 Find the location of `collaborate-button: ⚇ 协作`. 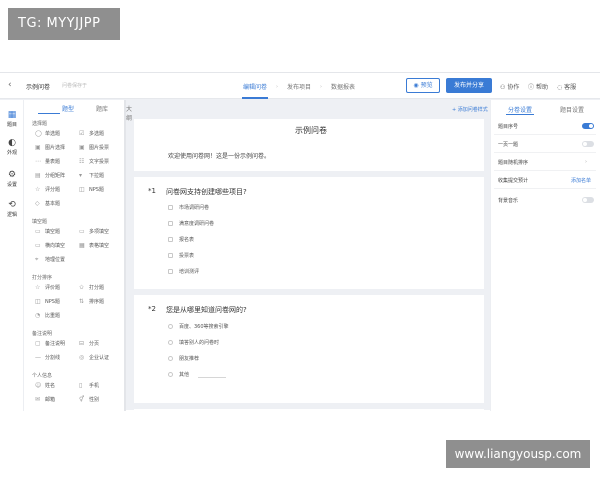

collaborate-button: ⚇ 协作 is located at coordinates (509, 86).